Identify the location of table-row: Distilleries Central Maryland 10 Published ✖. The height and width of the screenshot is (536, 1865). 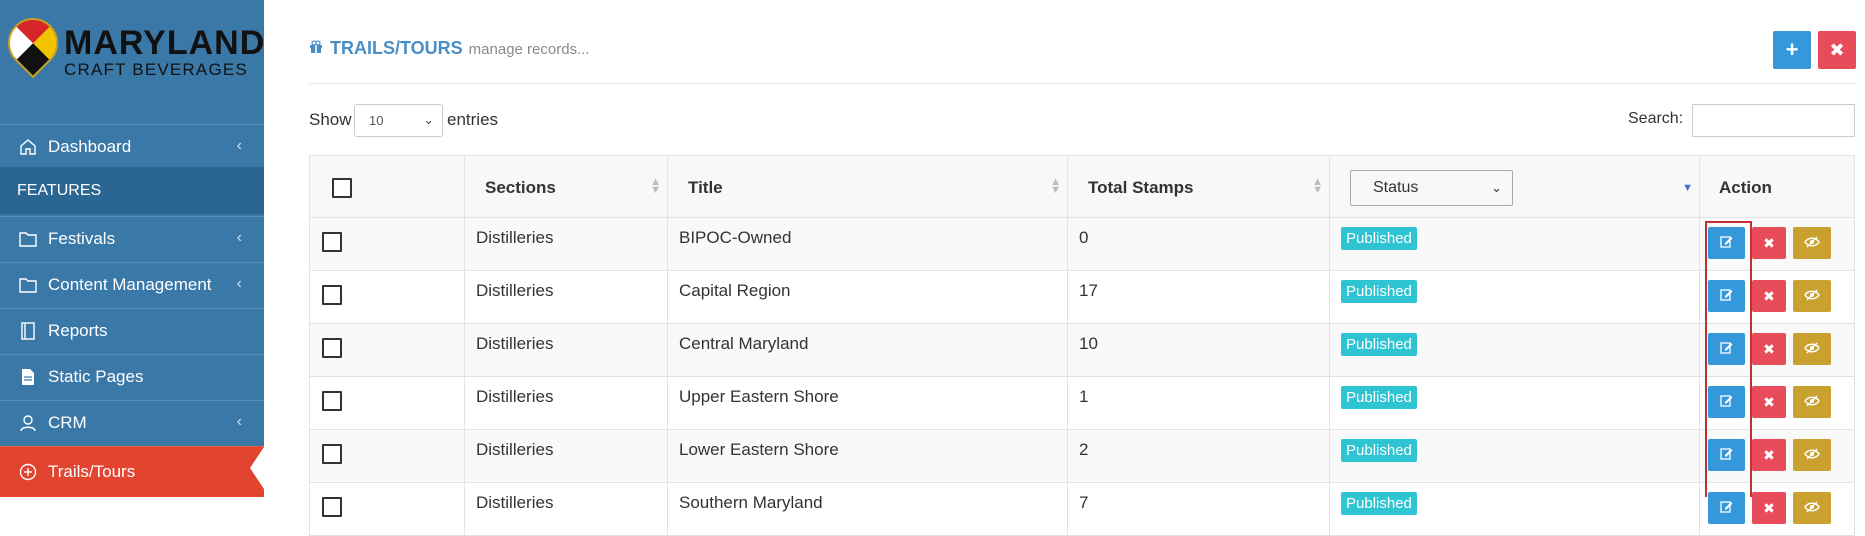
(1082, 350).